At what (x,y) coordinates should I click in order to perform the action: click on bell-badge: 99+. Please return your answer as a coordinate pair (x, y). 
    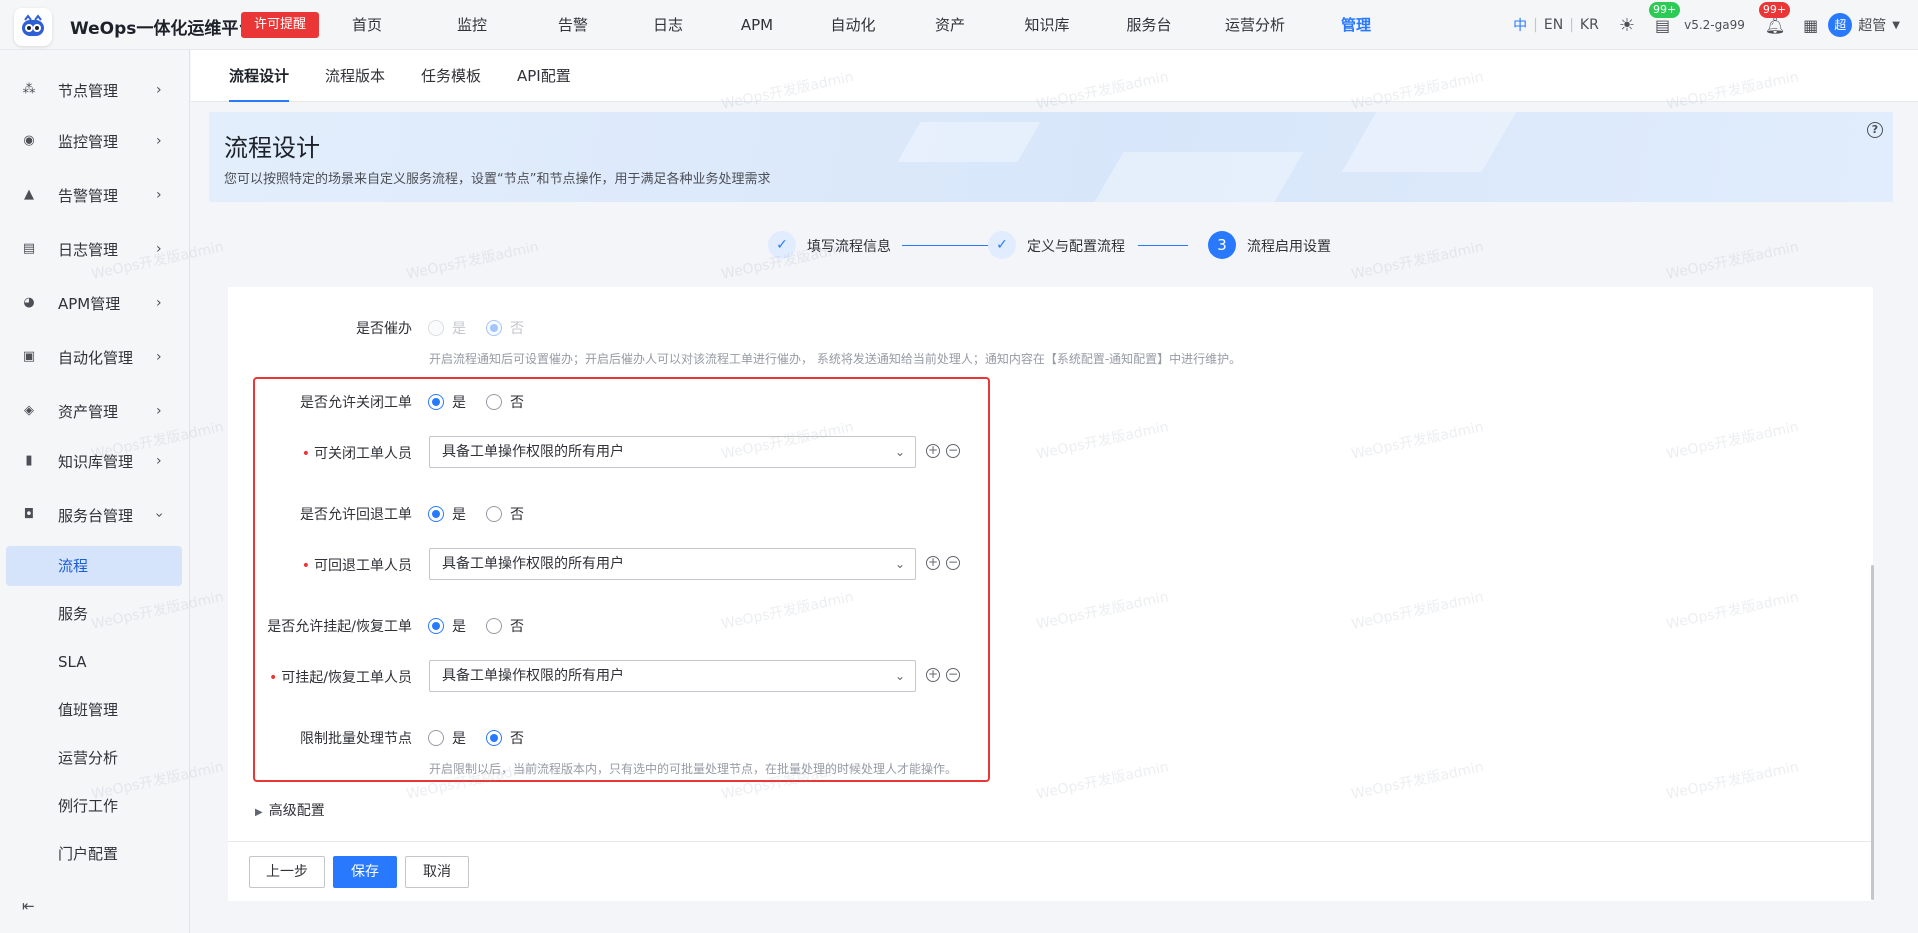
    Looking at the image, I should click on (1774, 9).